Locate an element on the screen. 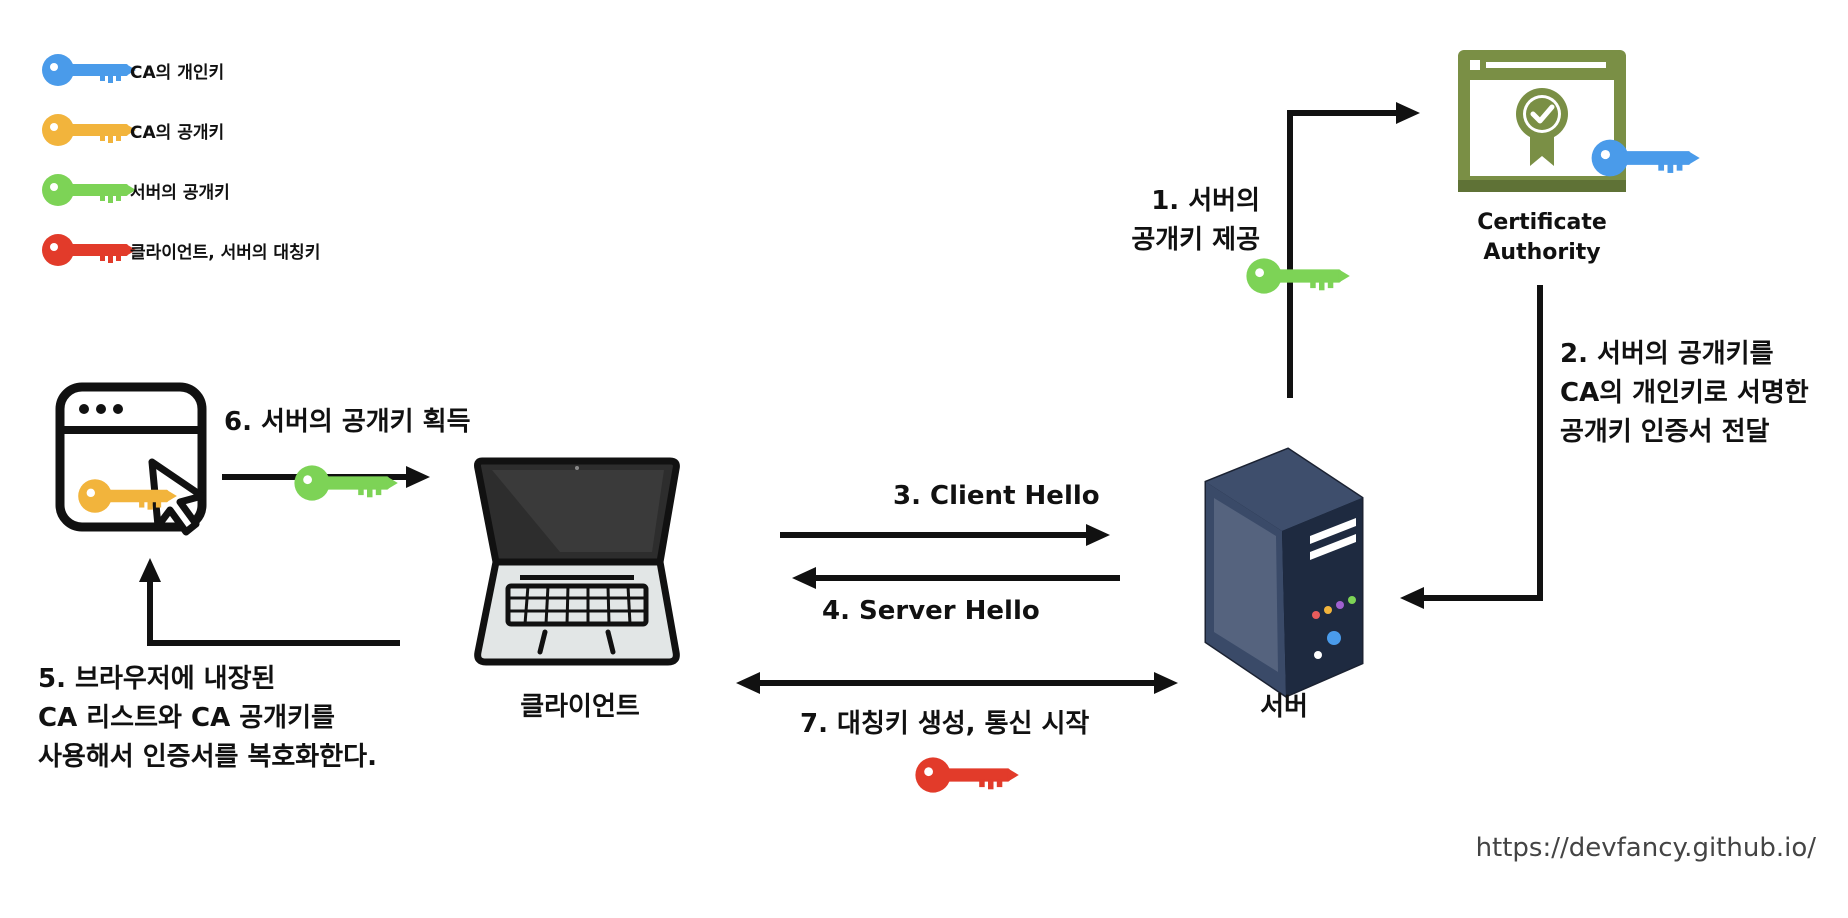 Image resolution: width=1848 pixels, height=918 pixels. server-public-key-step1-icon is located at coordinates (1298, 276).